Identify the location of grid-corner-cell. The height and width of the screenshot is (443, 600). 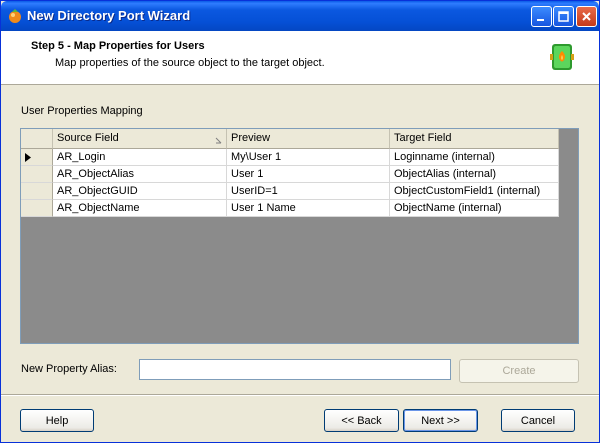
(37, 139).